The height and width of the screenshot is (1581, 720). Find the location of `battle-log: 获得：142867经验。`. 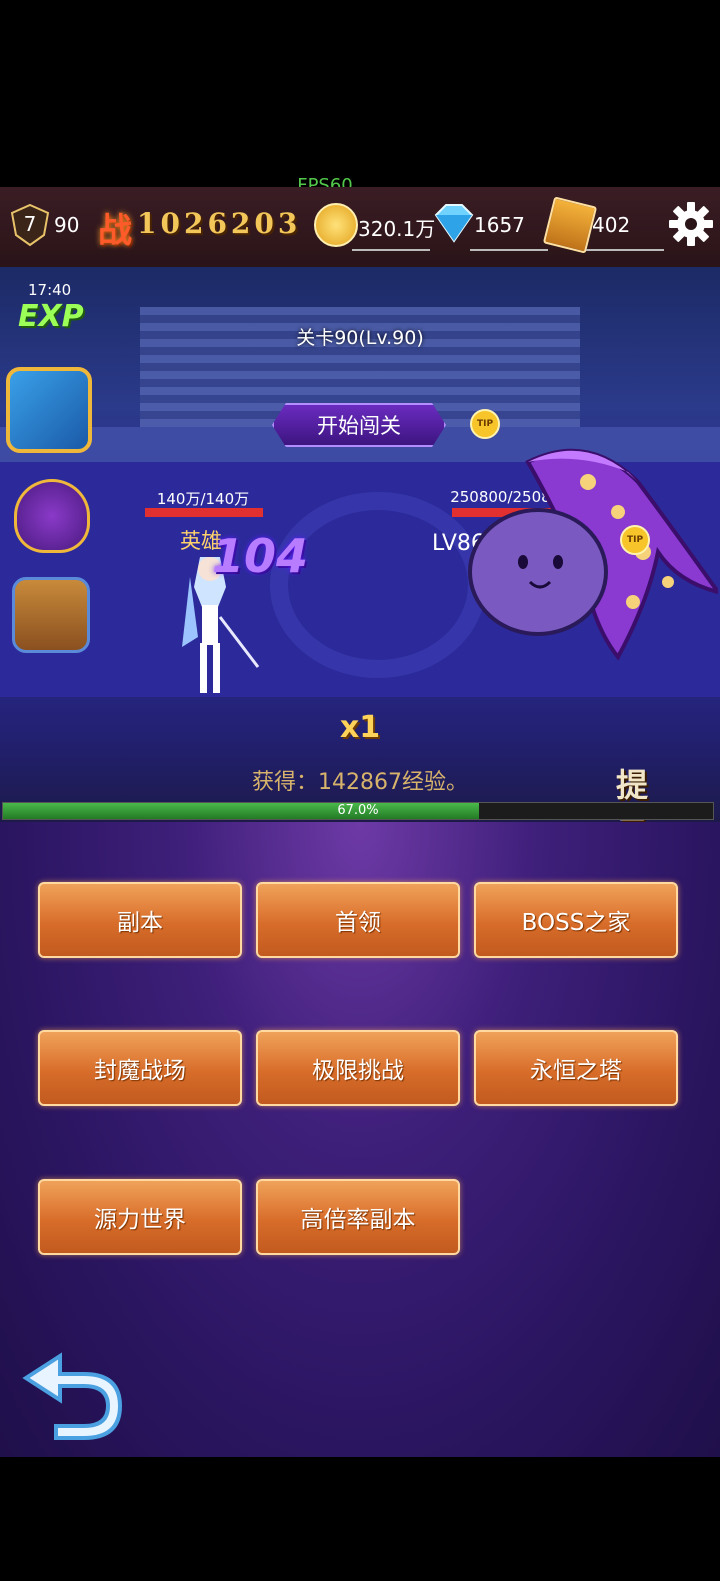

battle-log: 获得：142867经验。 is located at coordinates (360, 782).